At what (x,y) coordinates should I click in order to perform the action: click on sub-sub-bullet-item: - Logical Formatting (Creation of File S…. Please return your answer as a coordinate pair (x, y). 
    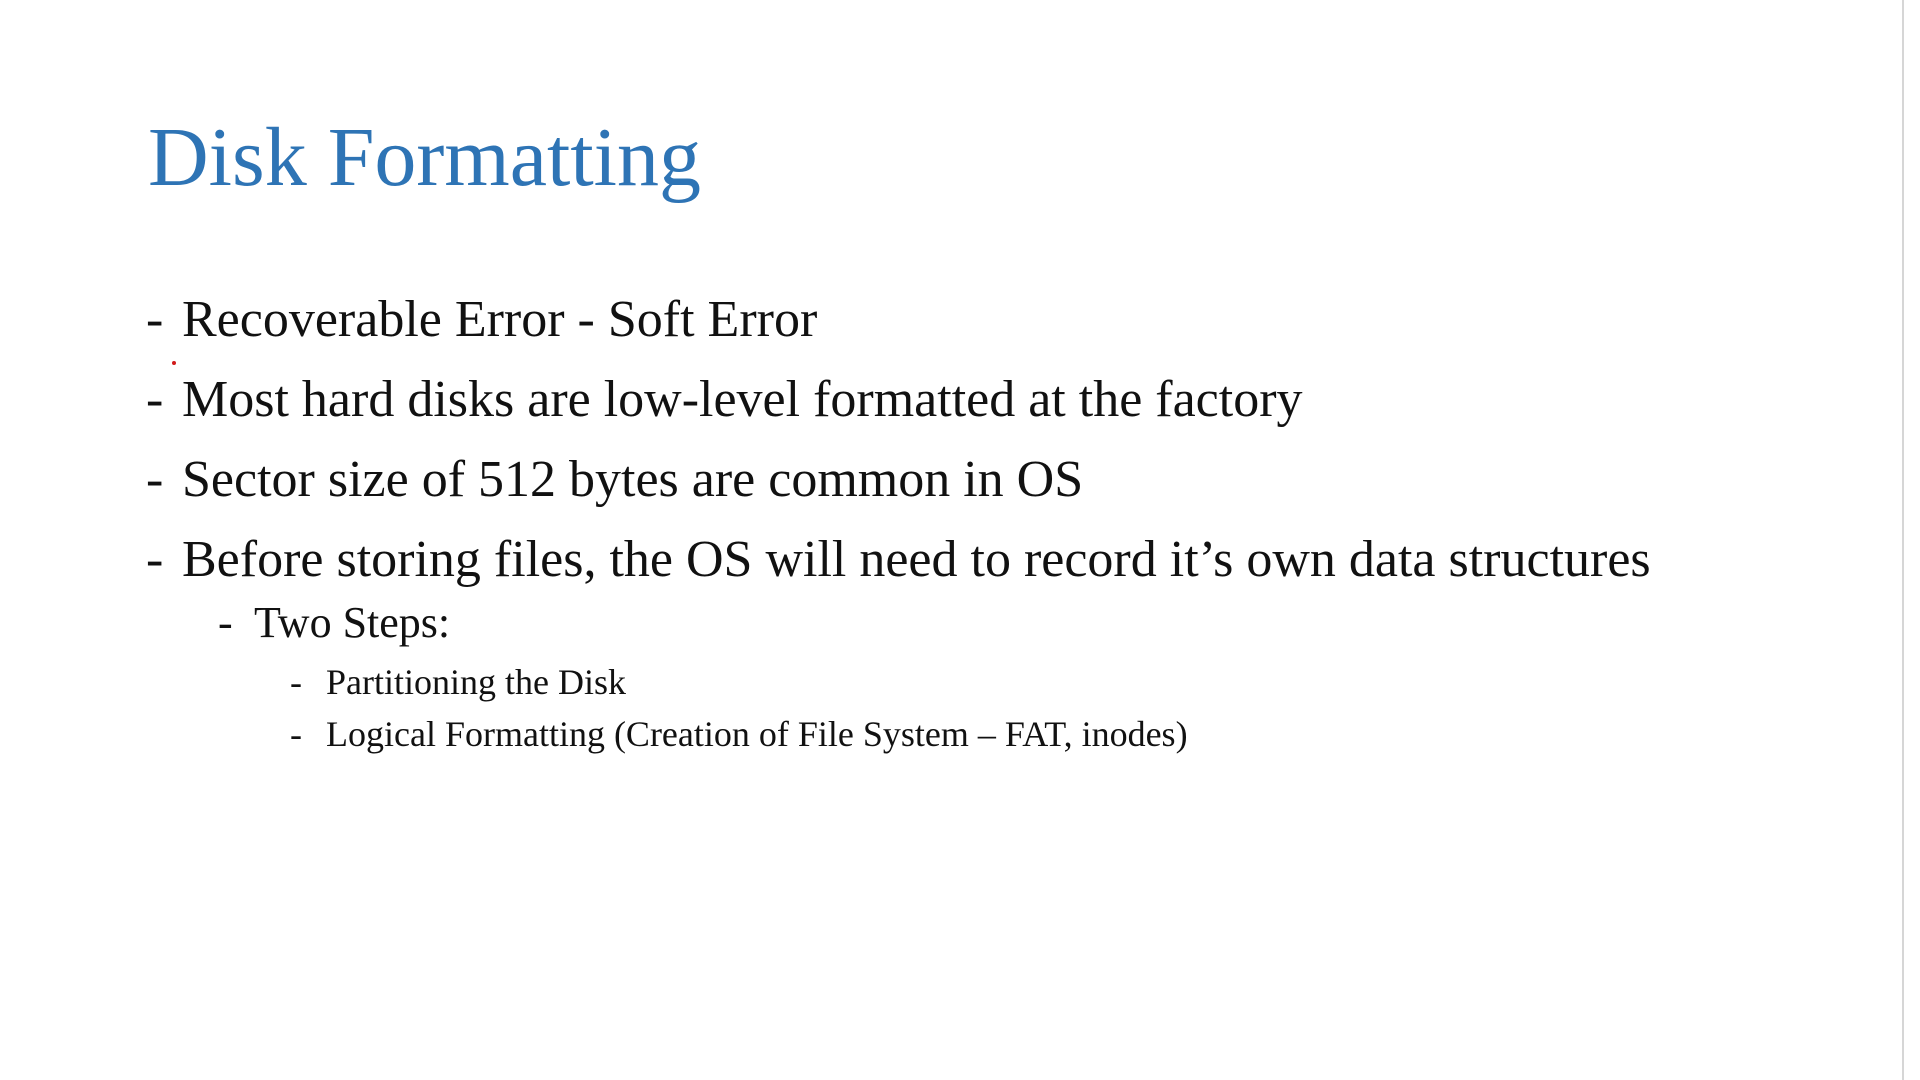
    Looking at the image, I should click on (998, 734).